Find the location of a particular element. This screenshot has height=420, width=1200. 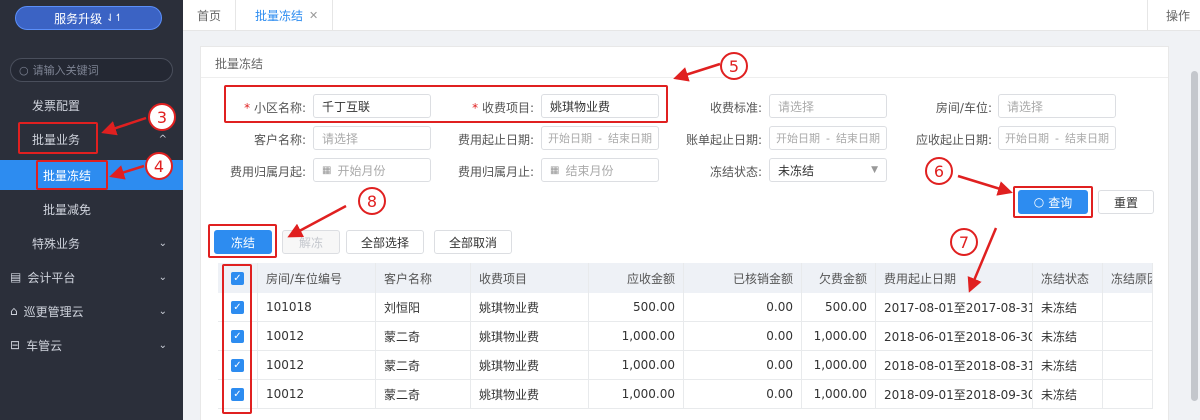

col-status: 冻结状态 is located at coordinates (1068, 278).